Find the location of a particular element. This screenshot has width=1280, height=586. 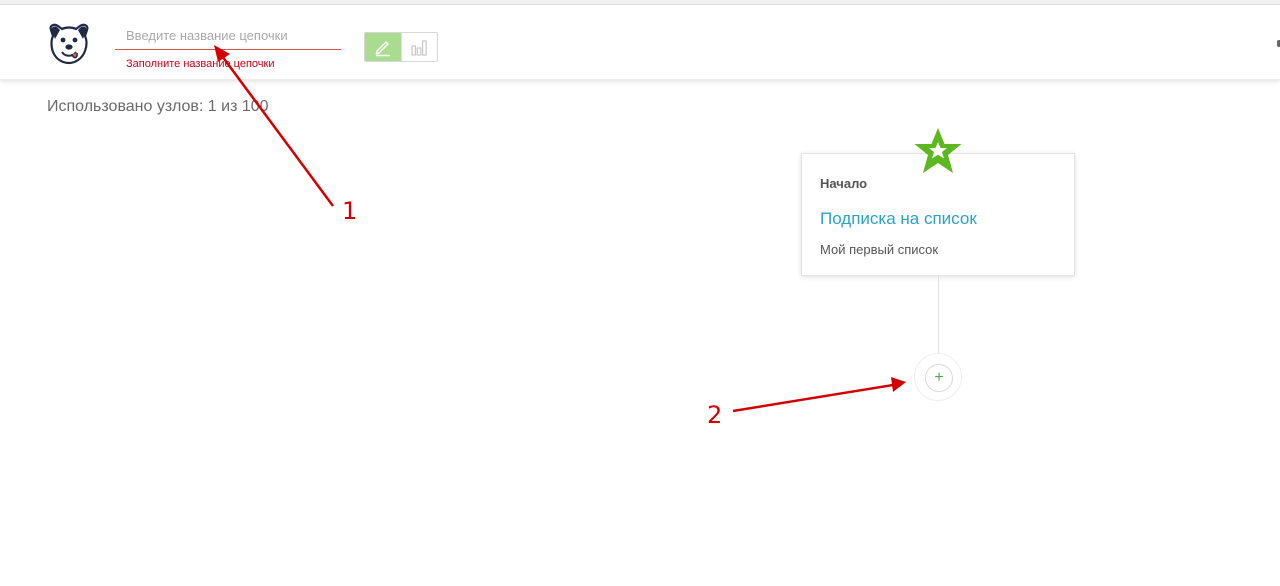

annotation-number-1: 1 is located at coordinates (350, 211).